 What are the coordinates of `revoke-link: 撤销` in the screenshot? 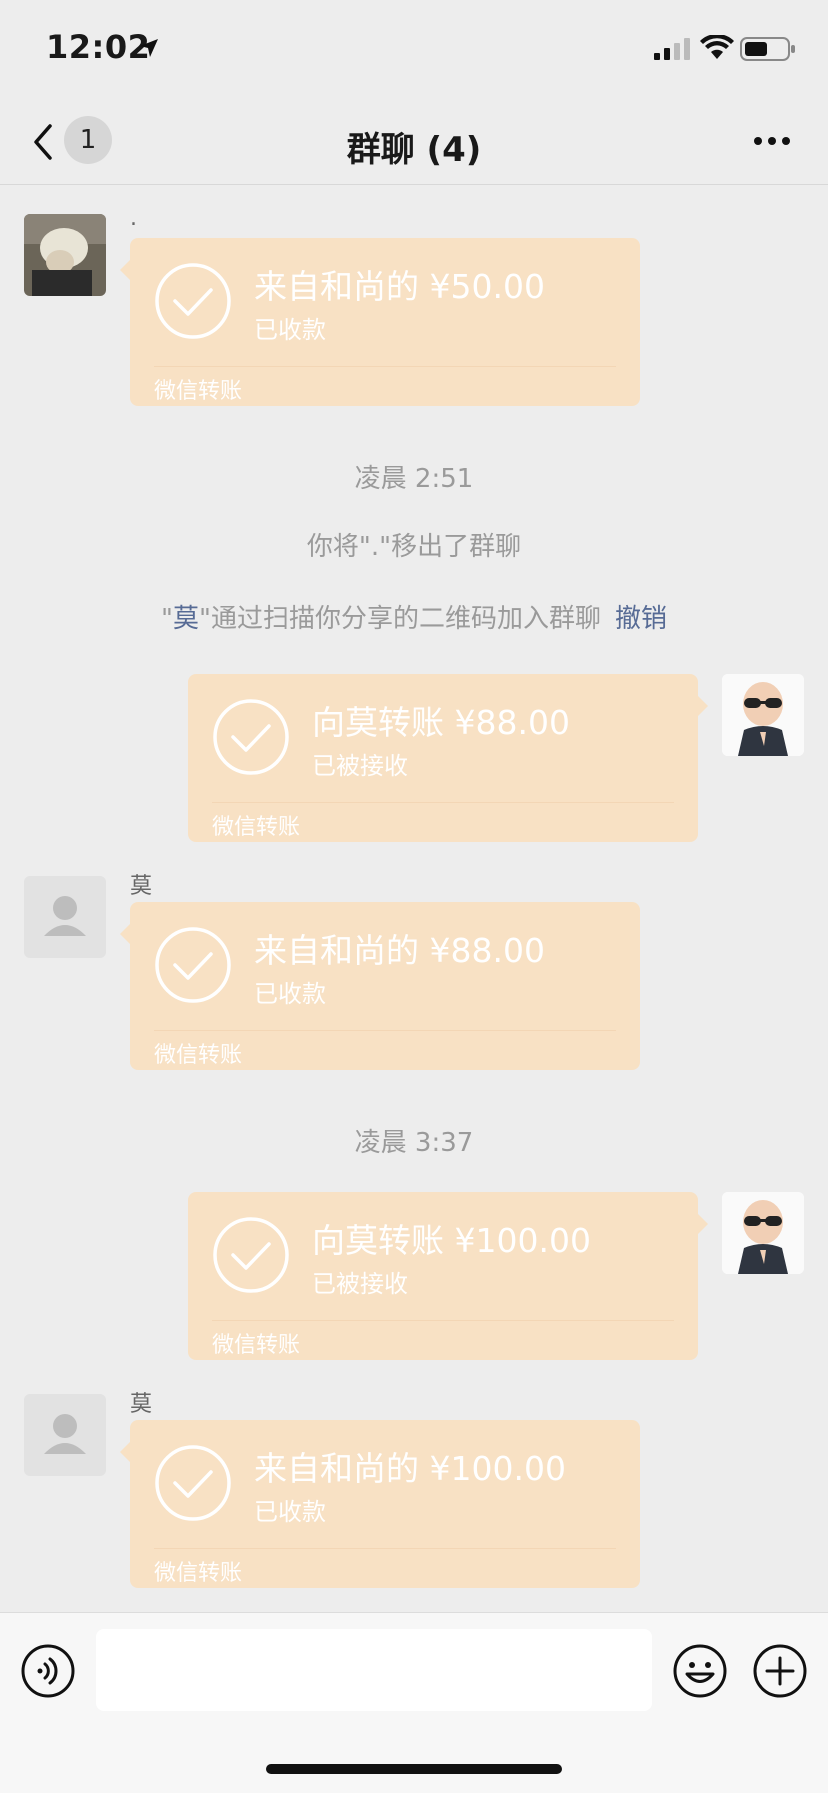 It's located at (641, 619).